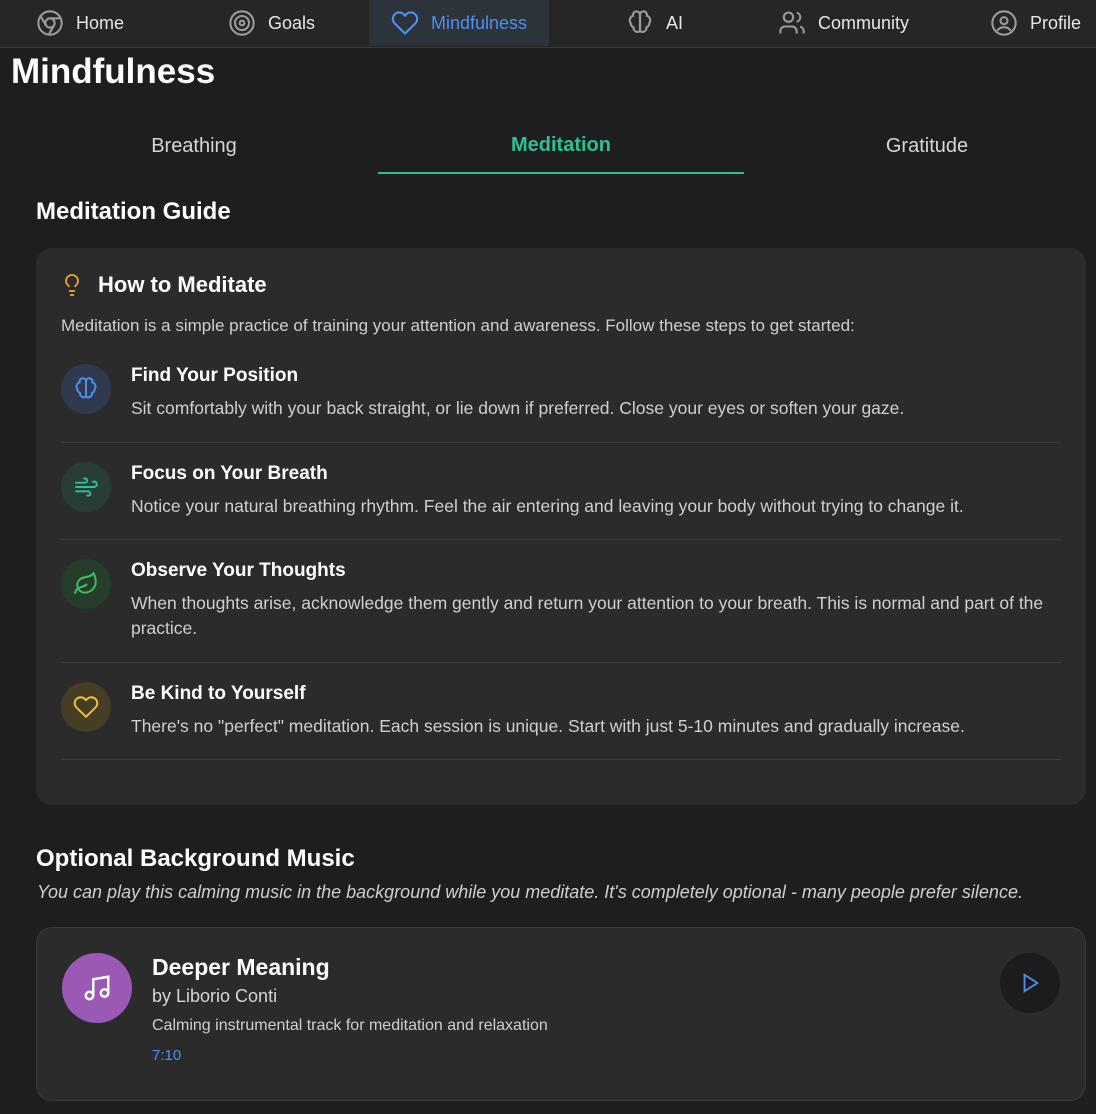  I want to click on nav-item-home: Home, so click(80, 23).